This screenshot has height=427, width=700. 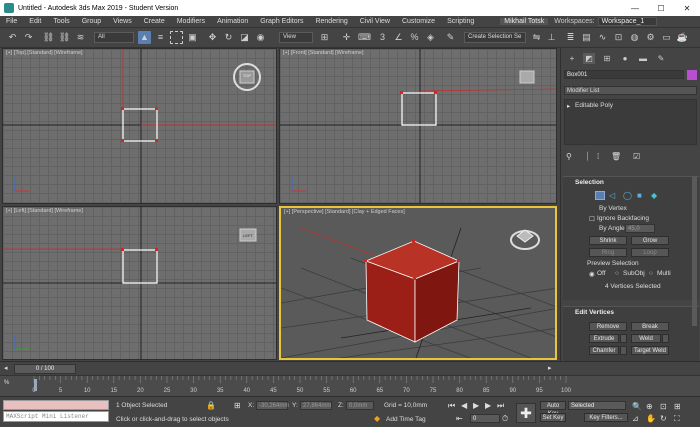 What do you see at coordinates (592, 274) in the screenshot?
I see `preview-off-radio: ◉` at bounding box center [592, 274].